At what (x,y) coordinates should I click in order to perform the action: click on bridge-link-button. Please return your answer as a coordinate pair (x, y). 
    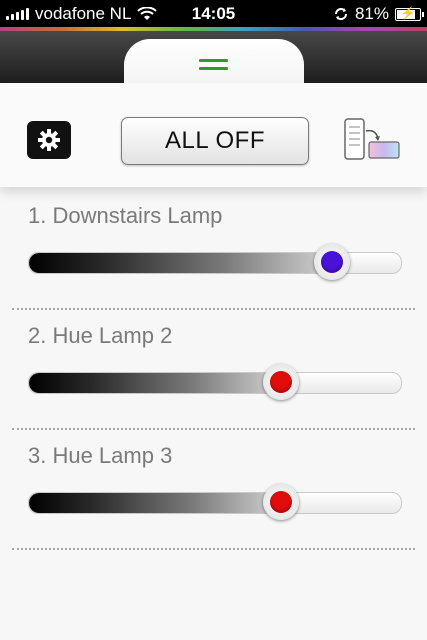
    Looking at the image, I should click on (372, 140).